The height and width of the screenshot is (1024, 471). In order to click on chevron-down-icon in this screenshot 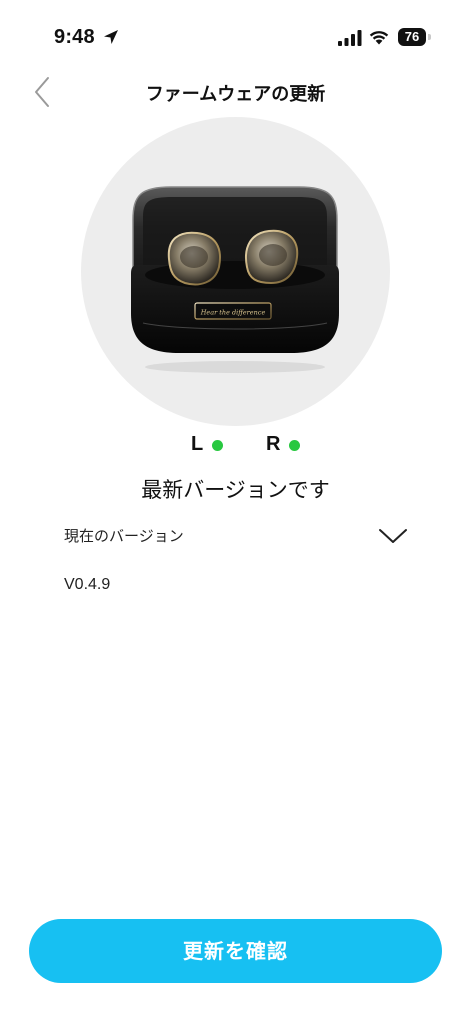, I will do `click(393, 536)`.